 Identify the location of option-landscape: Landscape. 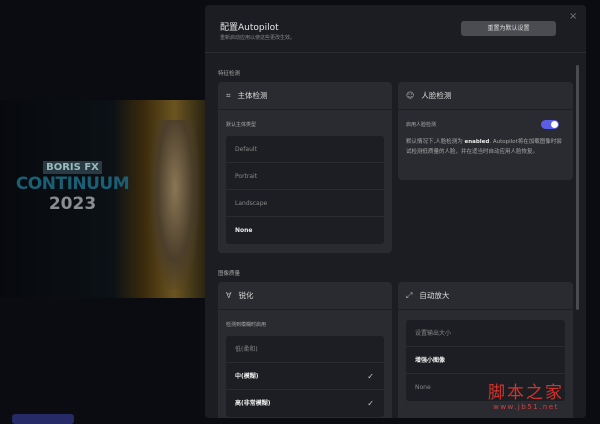
(305, 203).